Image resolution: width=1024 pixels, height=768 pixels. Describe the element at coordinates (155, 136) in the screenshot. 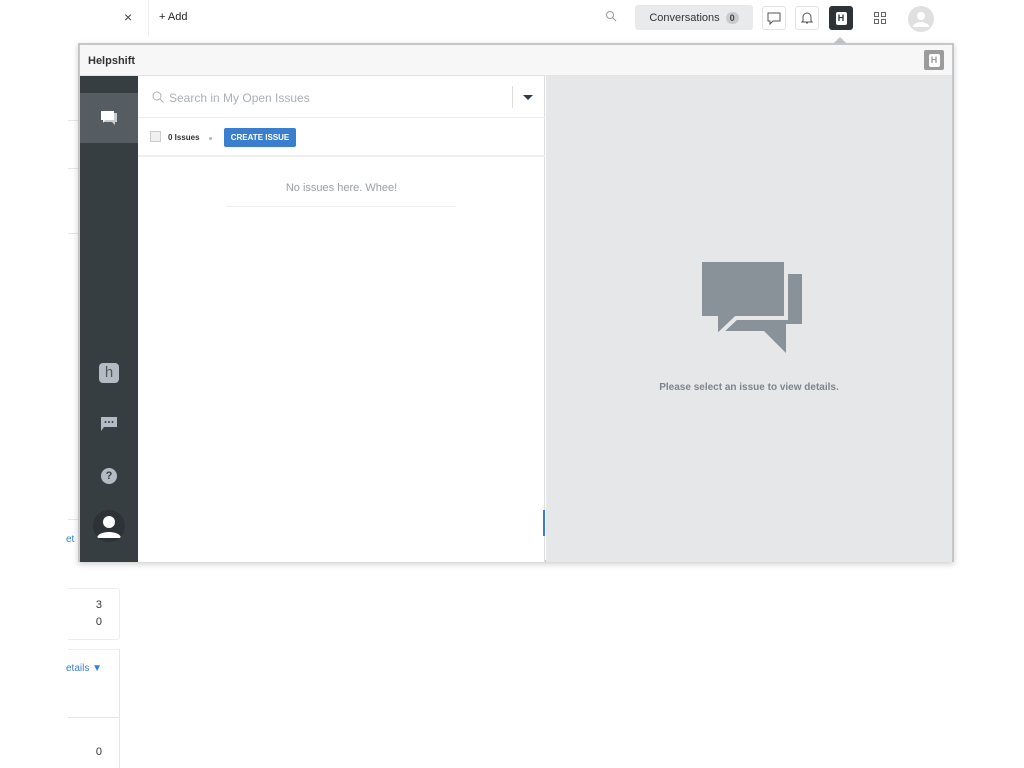

I see `select-all-checkbox` at that location.